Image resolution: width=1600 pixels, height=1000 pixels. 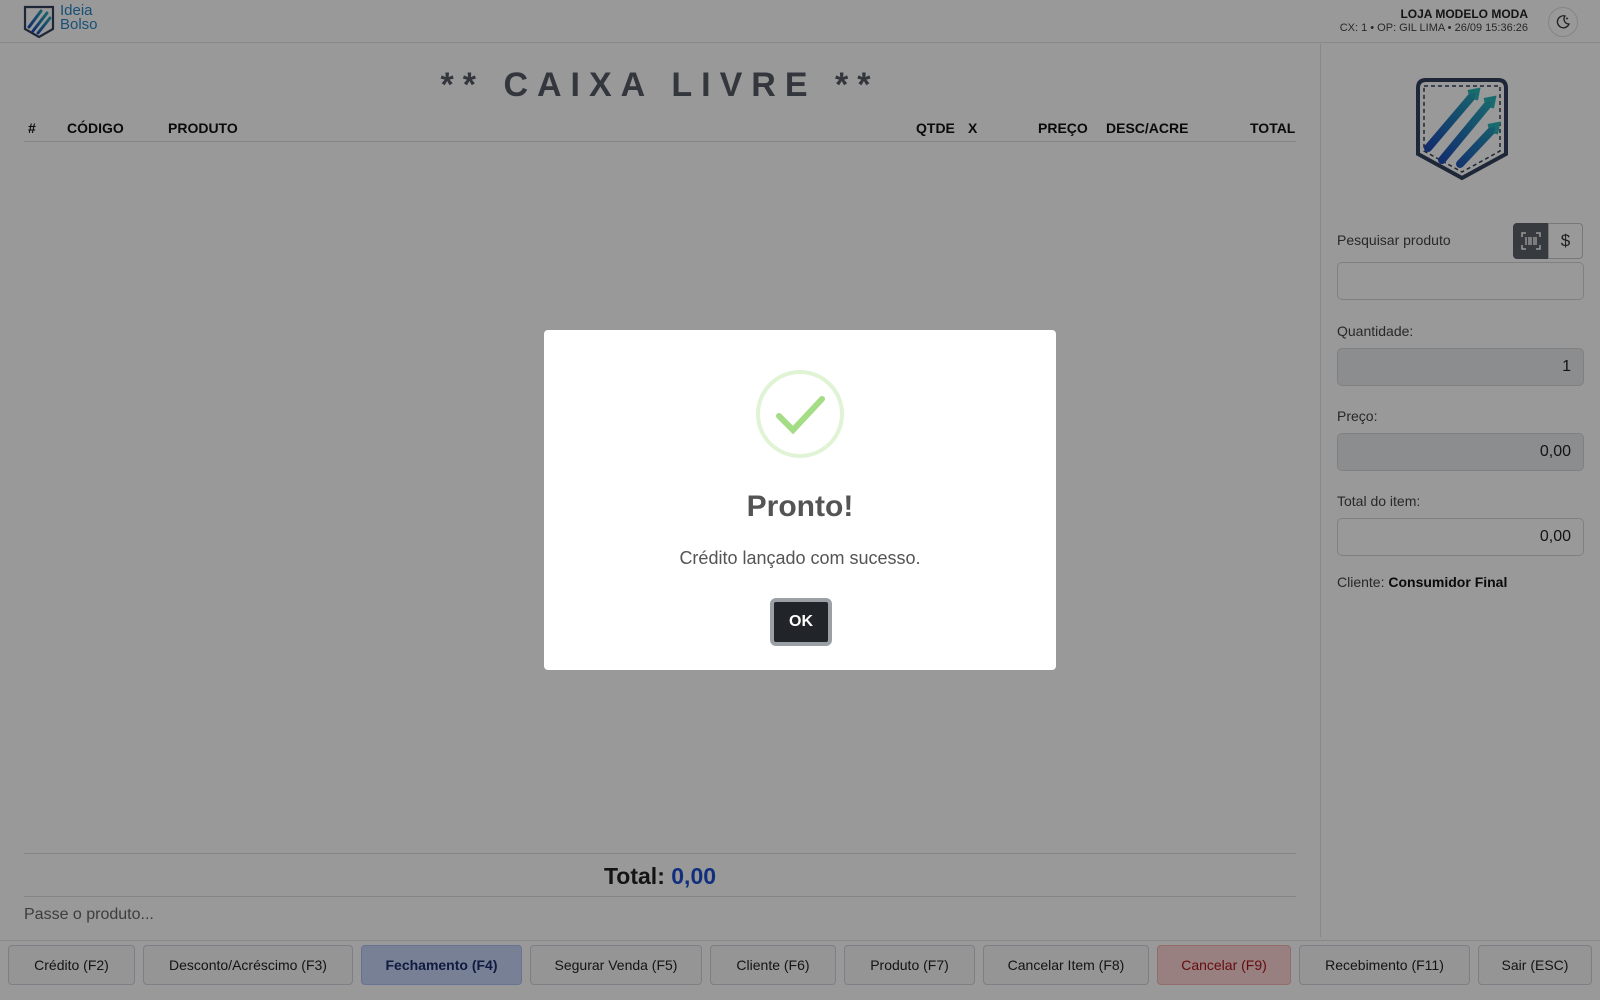 I want to click on success-dialog: Pronto! Crédito lançado com sucesso. OK, so click(x=800, y=500).